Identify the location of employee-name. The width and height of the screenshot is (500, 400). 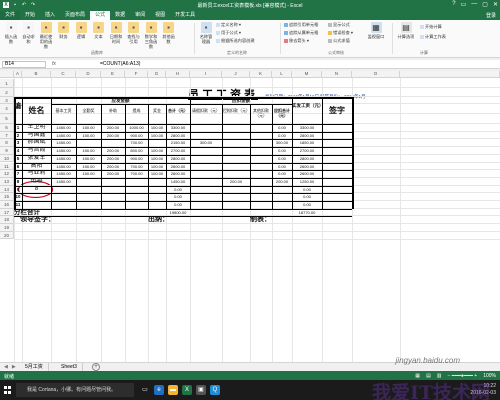
(36, 197).